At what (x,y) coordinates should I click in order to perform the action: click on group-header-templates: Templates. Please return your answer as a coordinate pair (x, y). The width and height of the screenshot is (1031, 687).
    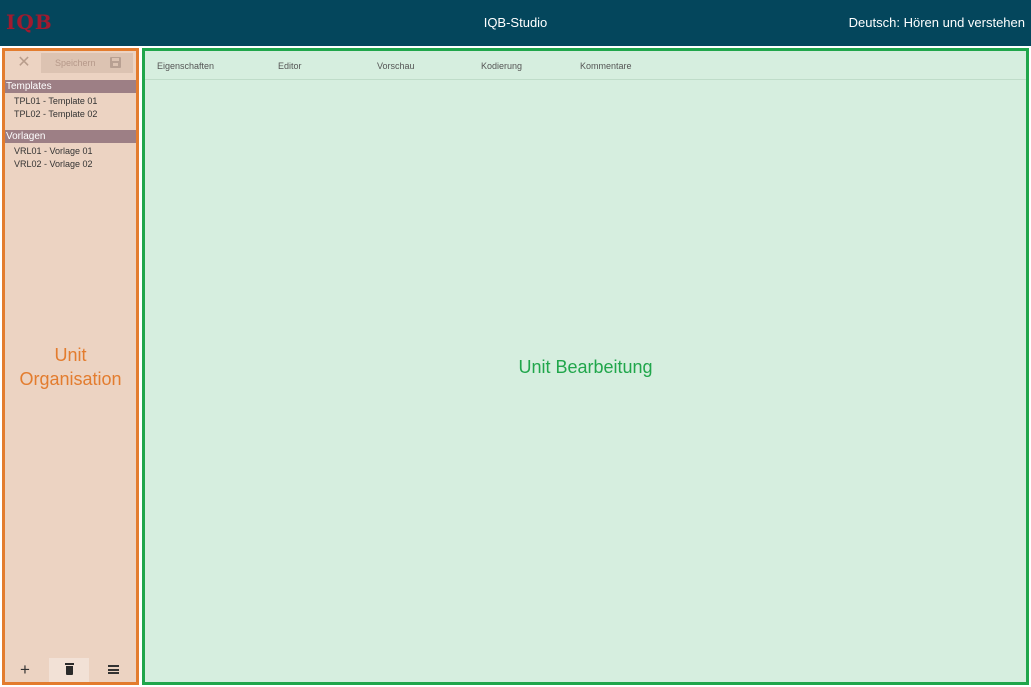
    Looking at the image, I should click on (70, 86).